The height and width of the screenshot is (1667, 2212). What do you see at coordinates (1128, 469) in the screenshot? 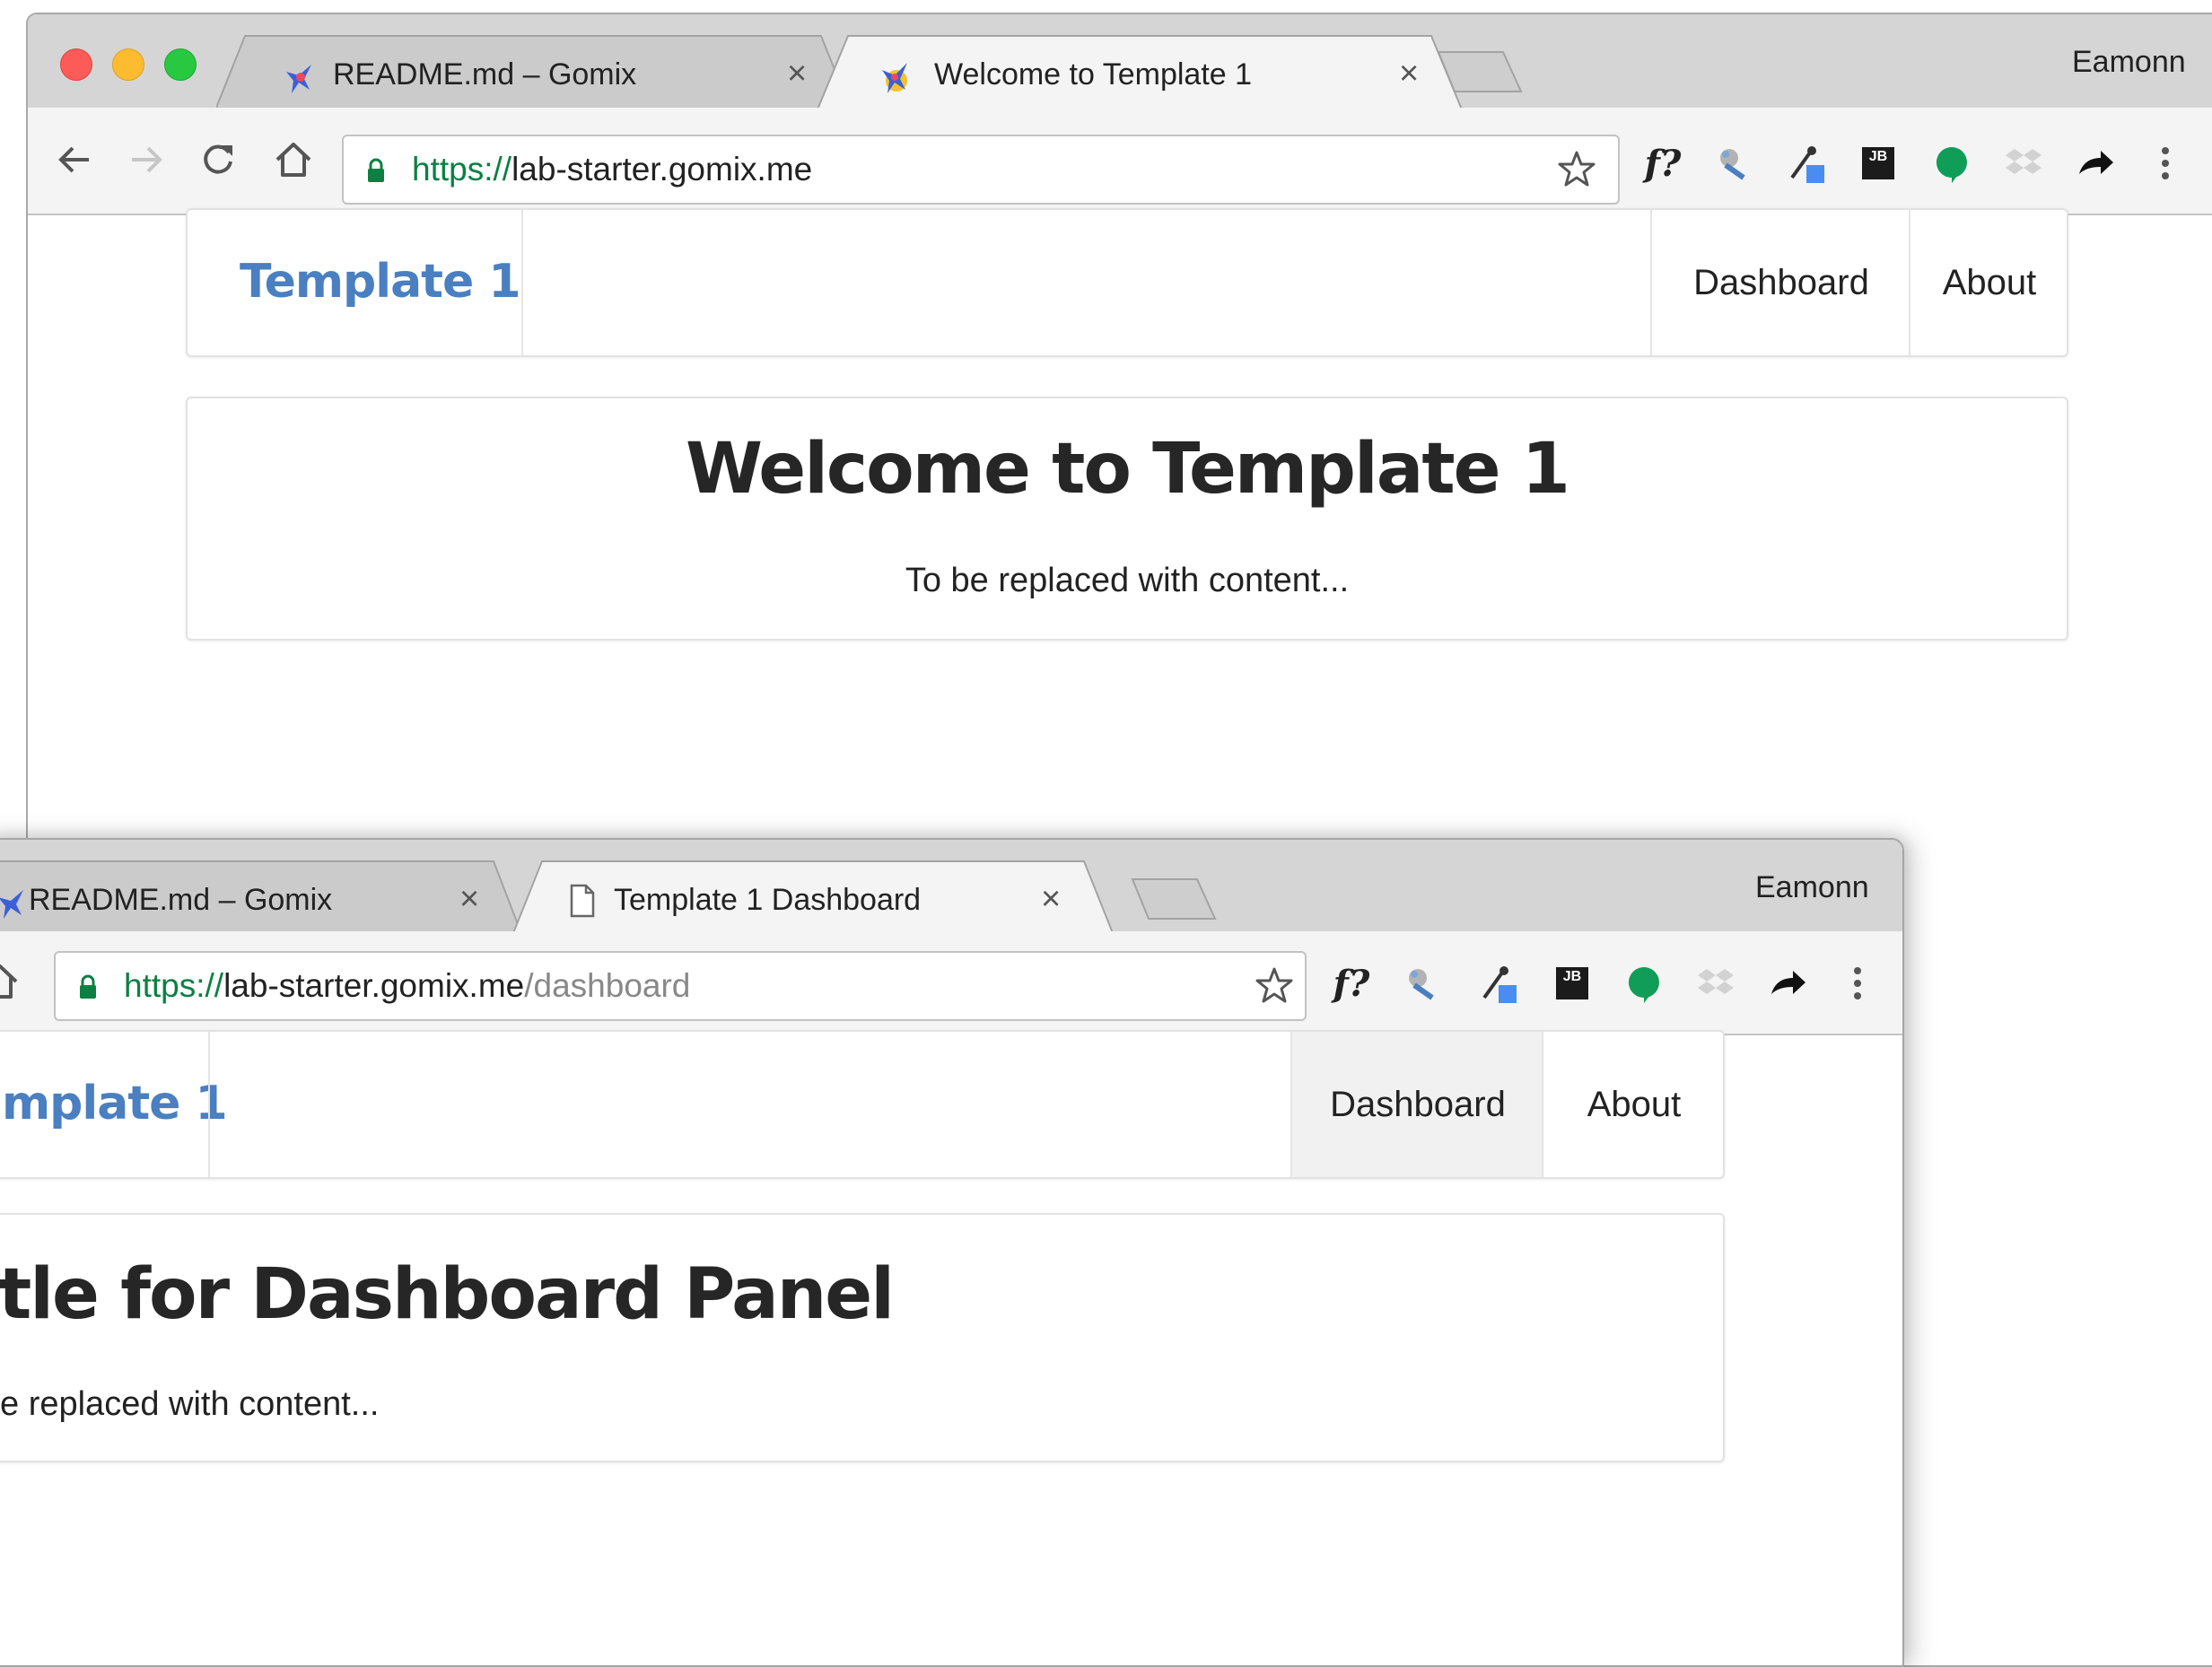
I see `panel-heading: Welcome to Template 1` at bounding box center [1128, 469].